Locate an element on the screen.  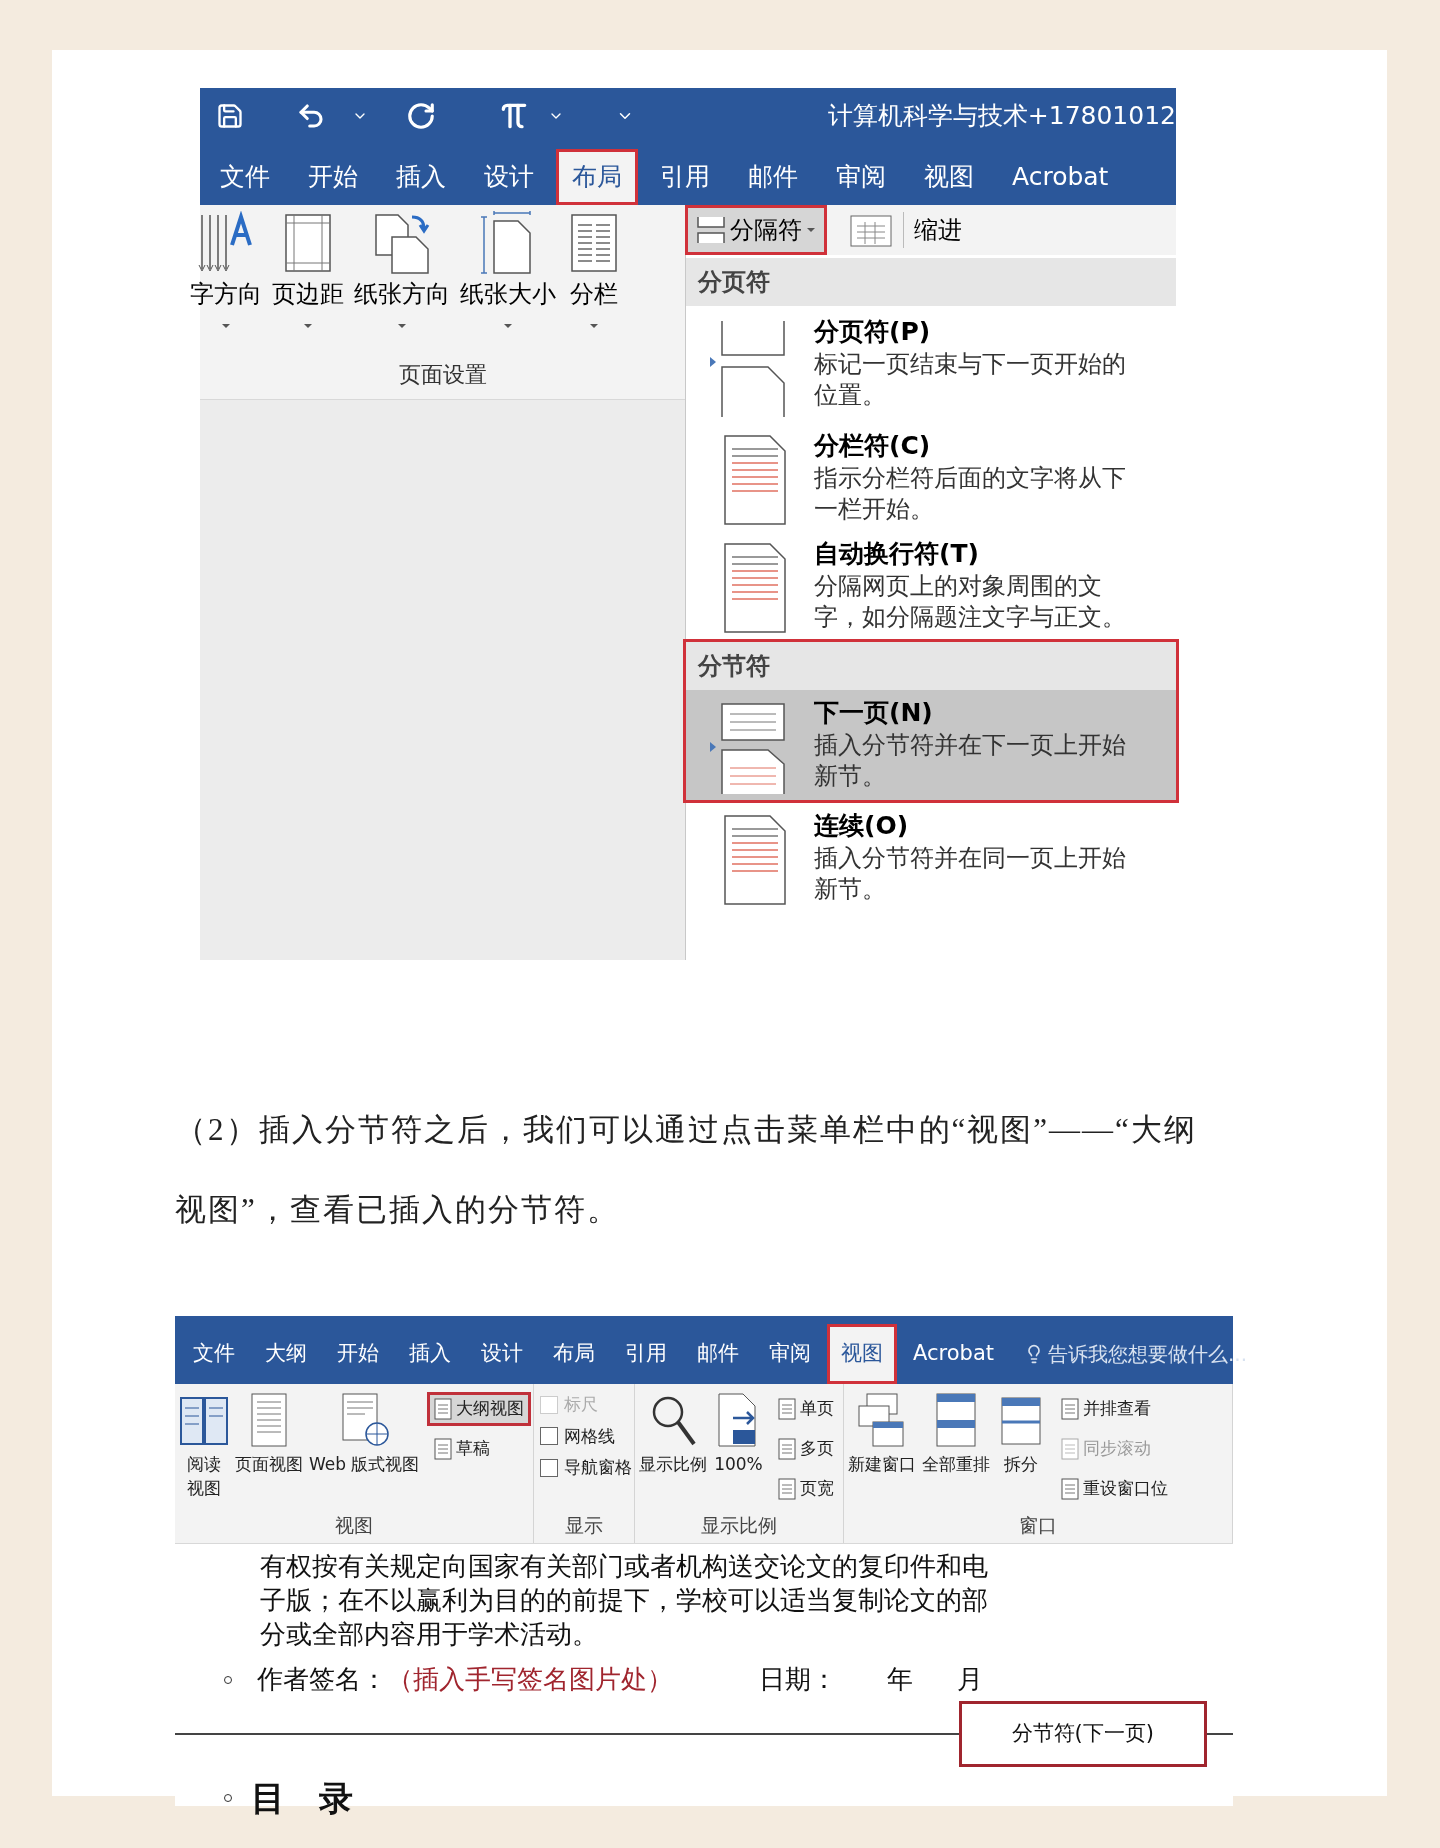
menu-section-heading: 分页符 is located at coordinates (931, 282).